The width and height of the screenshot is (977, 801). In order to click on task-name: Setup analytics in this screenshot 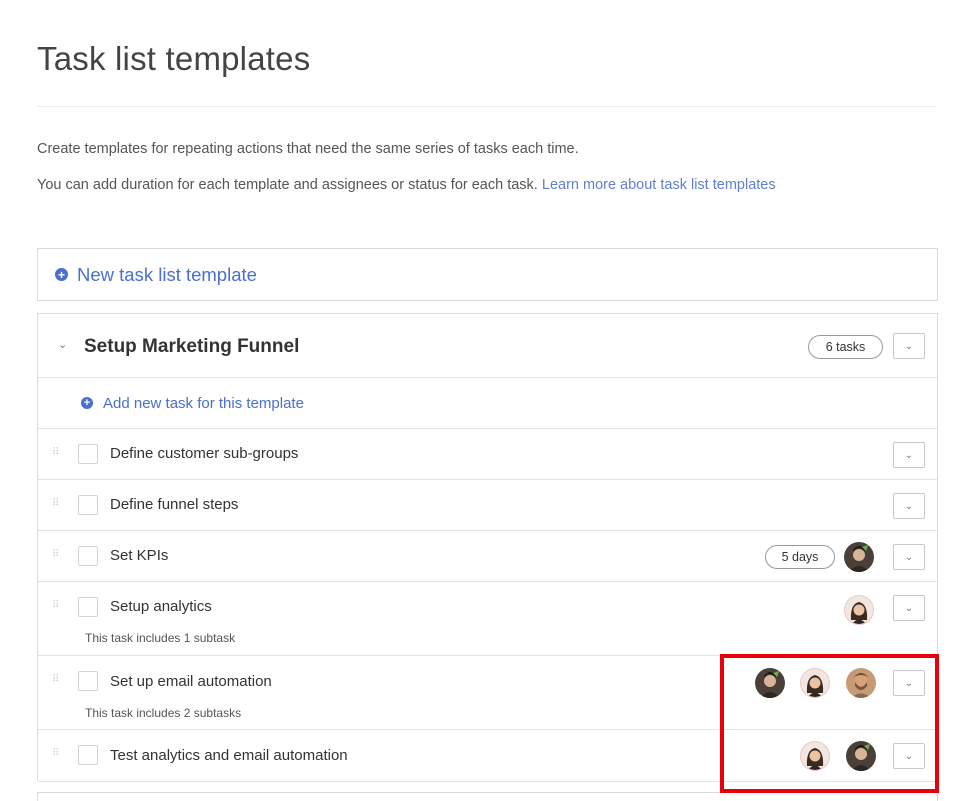, I will do `click(161, 606)`.